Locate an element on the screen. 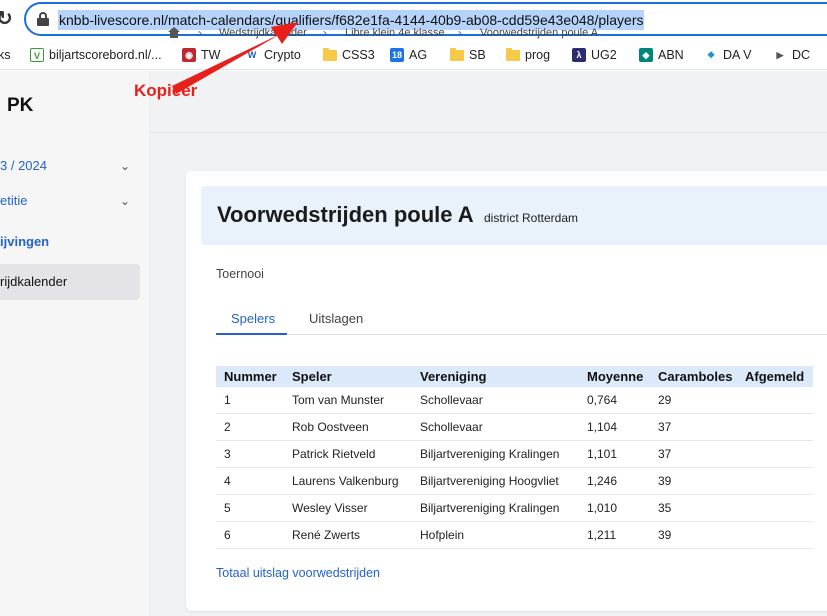  shield-icon: ◆ is located at coordinates (646, 55).